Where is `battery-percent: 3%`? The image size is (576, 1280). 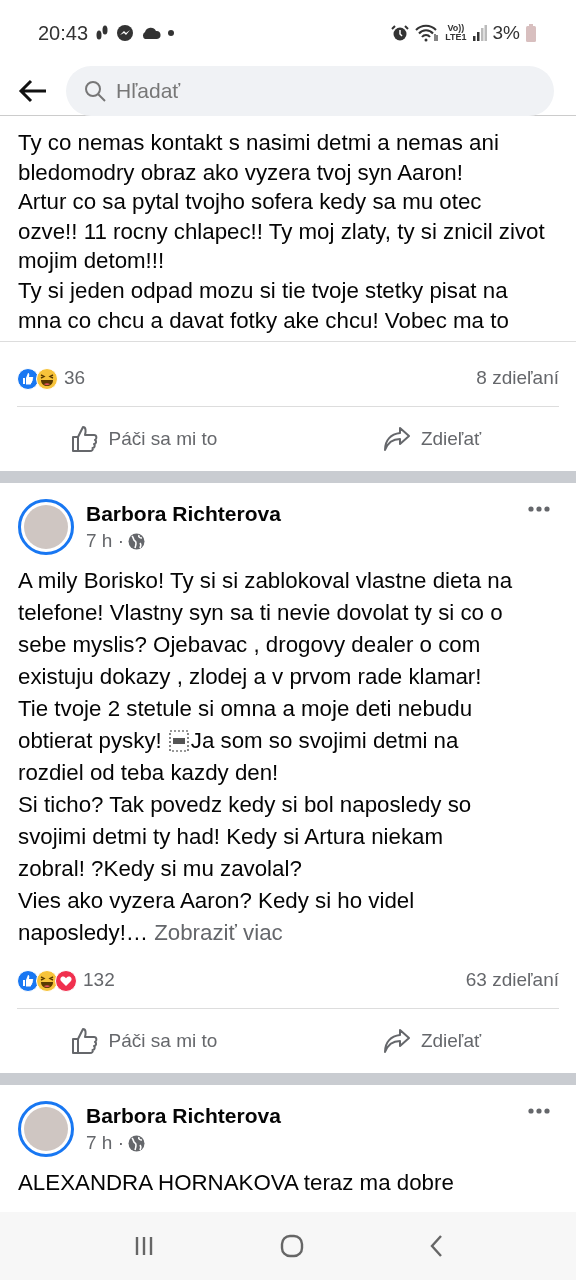 battery-percent: 3% is located at coordinates (506, 32).